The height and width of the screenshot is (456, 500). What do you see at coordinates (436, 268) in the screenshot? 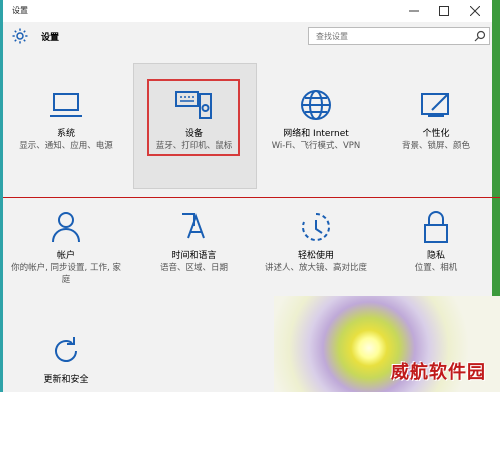
I see `tile-description: 位置、相机` at bounding box center [436, 268].